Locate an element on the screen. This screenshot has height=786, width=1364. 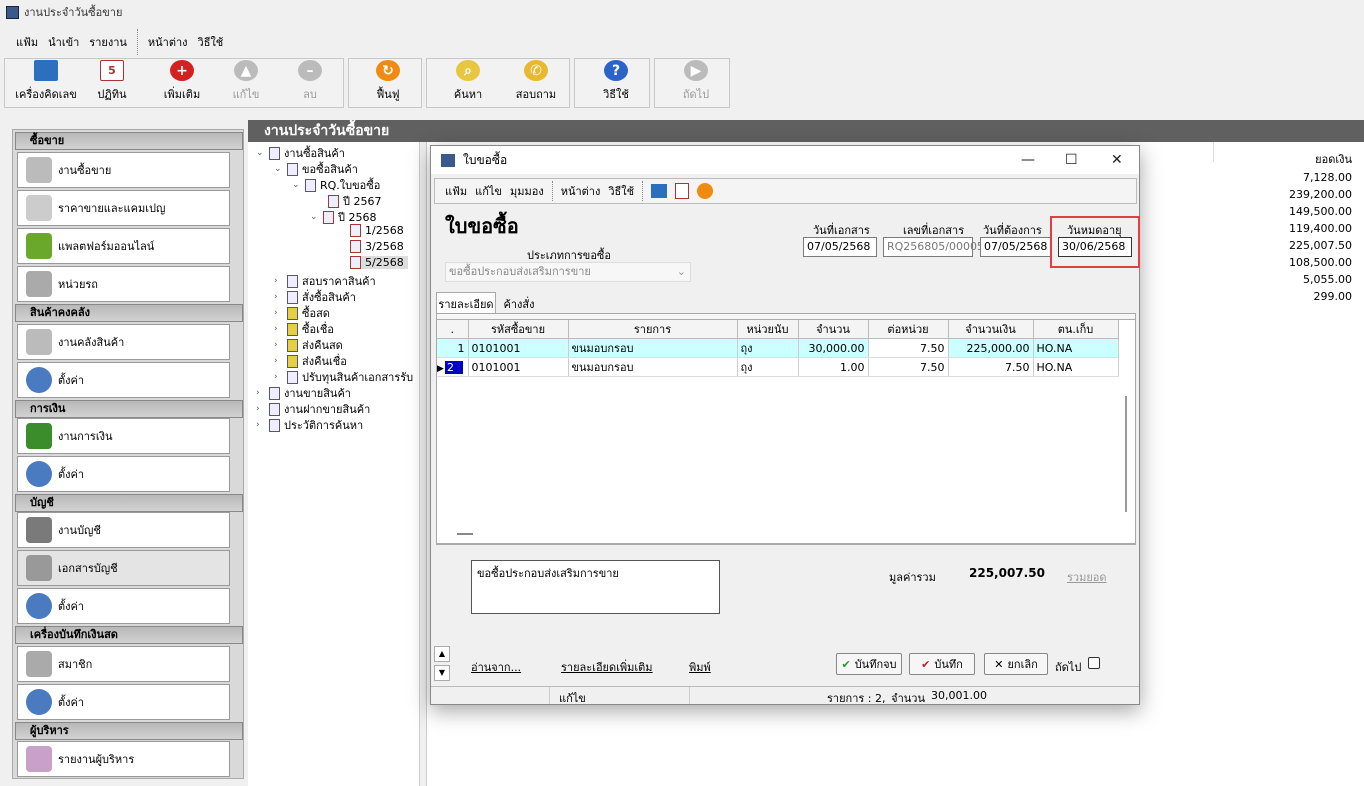
sidebar-item-accounting-docs: เอกสารบัญชี is located at coordinates (123, 568).